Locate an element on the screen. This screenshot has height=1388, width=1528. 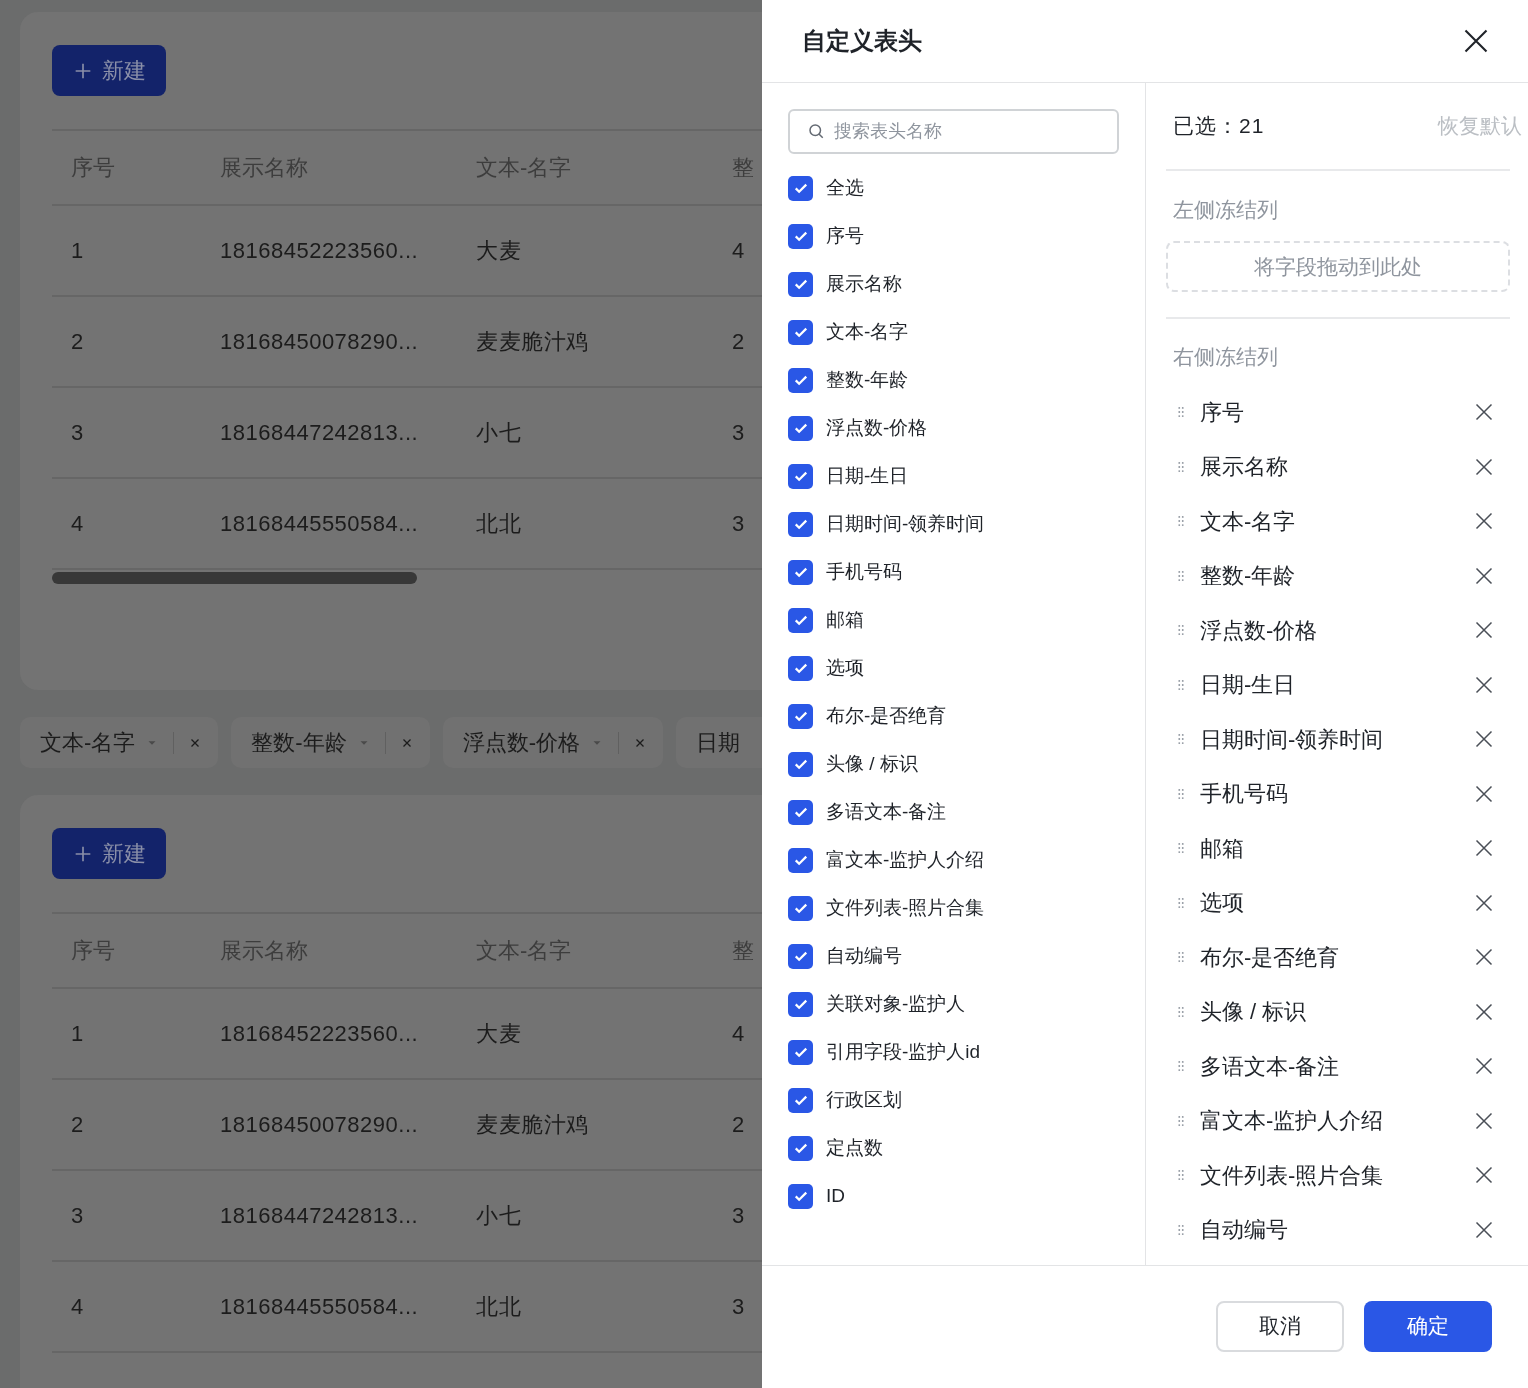
checkbox-label: 布尔-是否绝育 is located at coordinates (886, 715).